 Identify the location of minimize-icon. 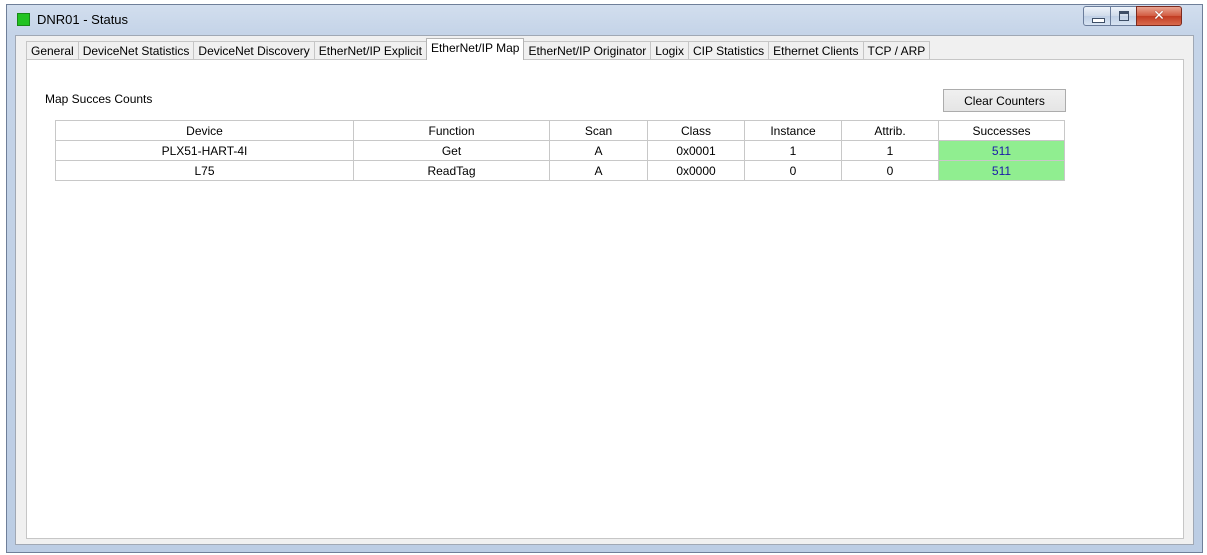
(1098, 20).